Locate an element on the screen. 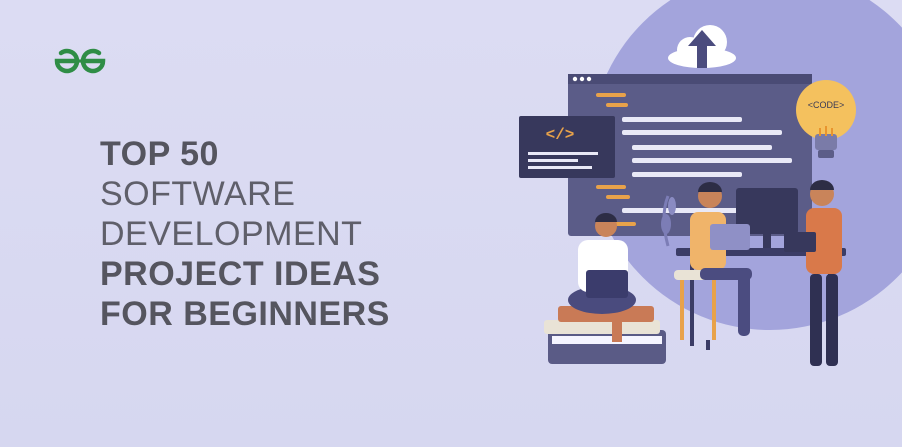  laptop-icon is located at coordinates (607, 284).